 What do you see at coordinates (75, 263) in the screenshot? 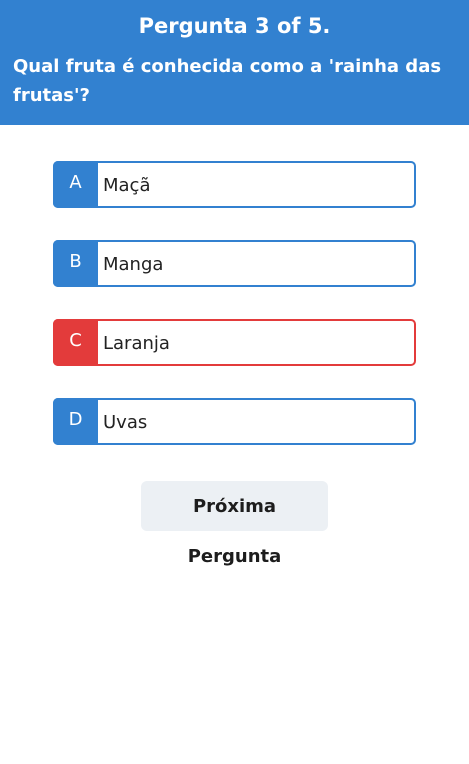
I see `option-letter-badge: B` at bounding box center [75, 263].